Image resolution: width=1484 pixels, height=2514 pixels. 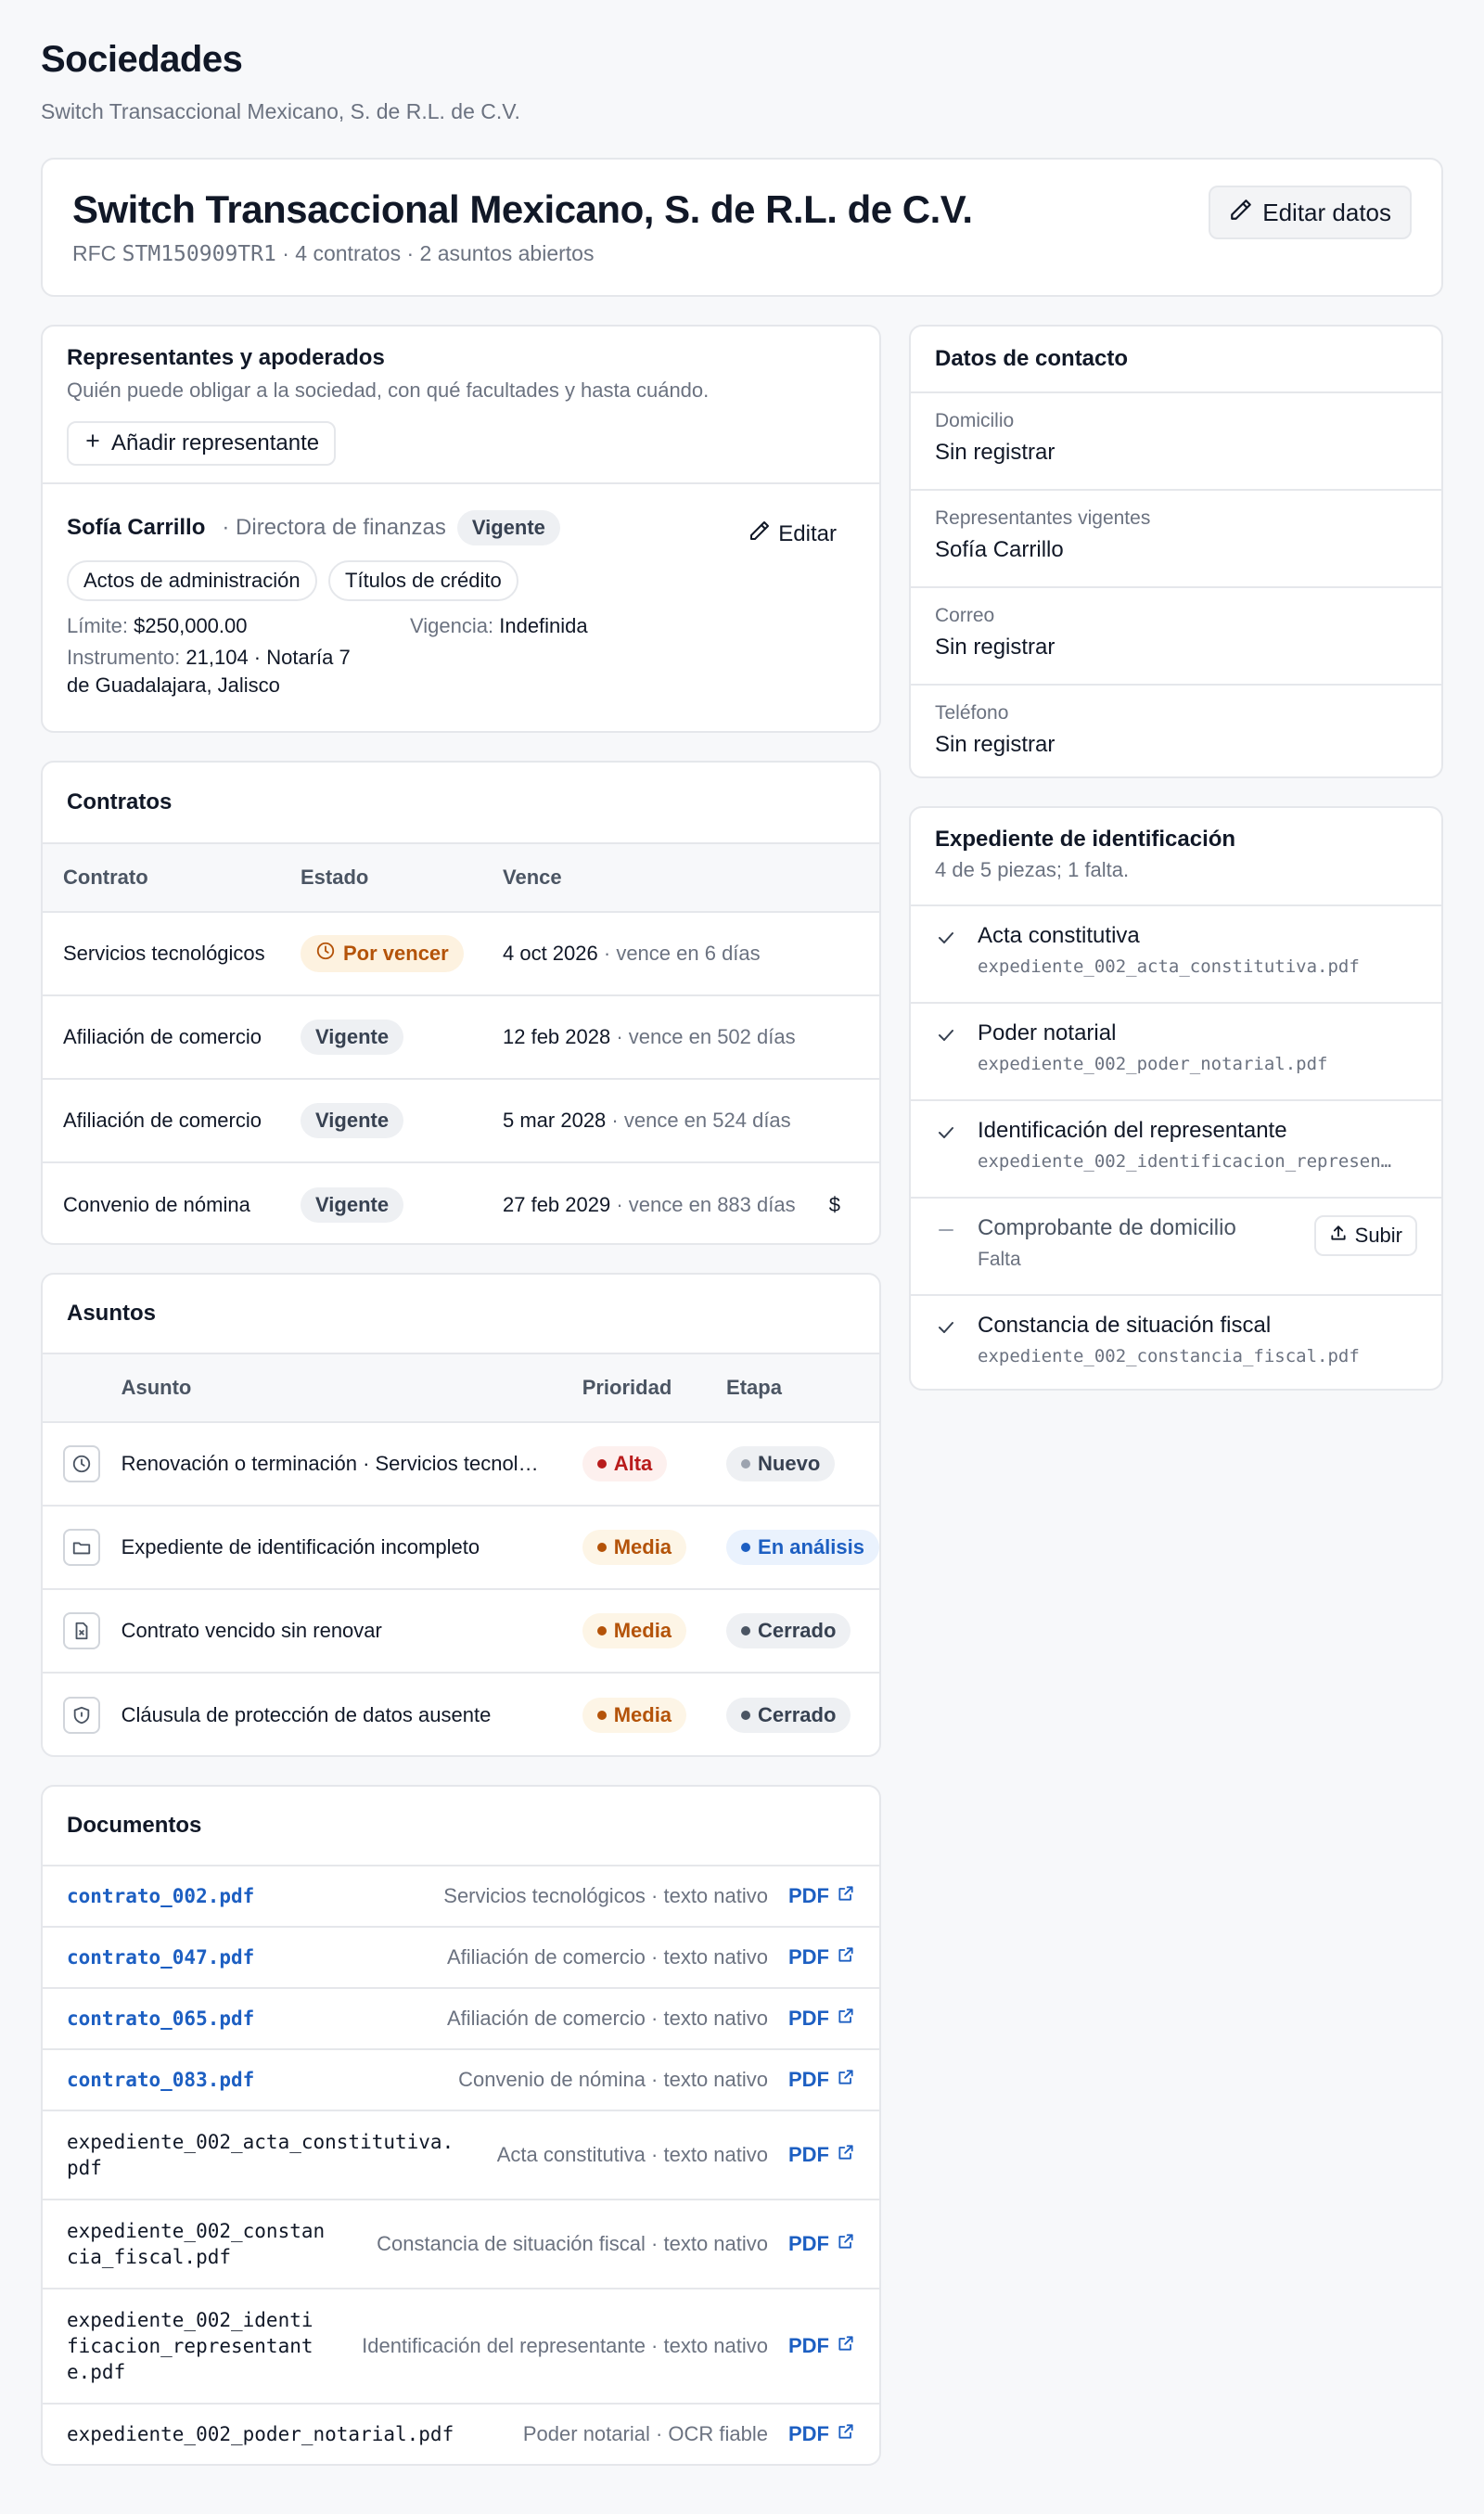 What do you see at coordinates (676, 2155) in the screenshot?
I see `document-meta: Acta constitutiva · texto nativo PDF` at bounding box center [676, 2155].